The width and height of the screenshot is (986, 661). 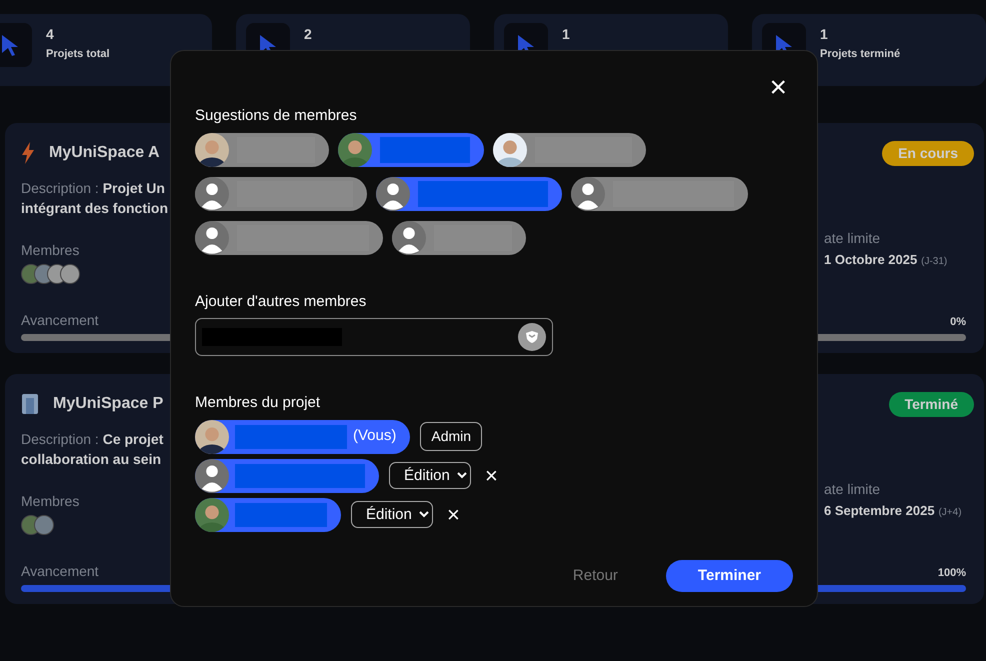 What do you see at coordinates (928, 153) in the screenshot?
I see `status-badge: En cours` at bounding box center [928, 153].